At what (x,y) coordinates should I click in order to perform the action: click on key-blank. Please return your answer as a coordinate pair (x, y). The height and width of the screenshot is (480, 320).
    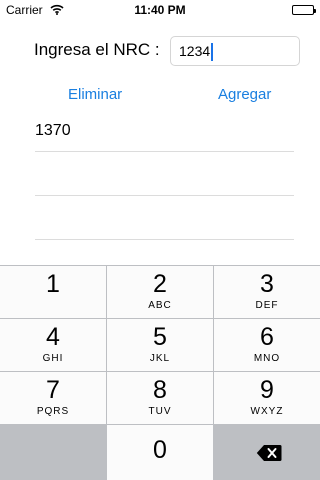
    Looking at the image, I should click on (53, 452).